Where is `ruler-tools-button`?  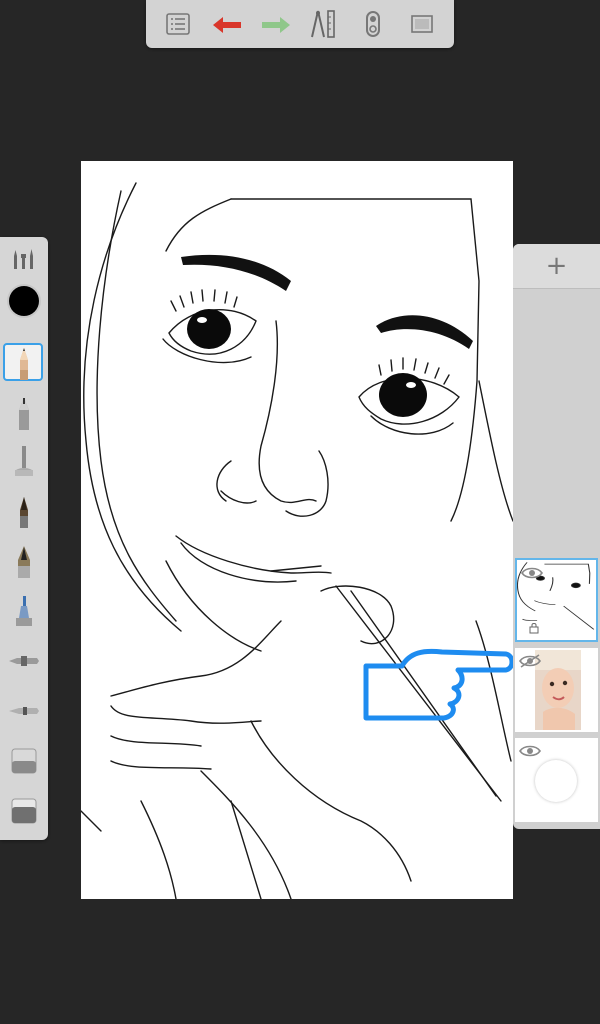
ruler-tools-button is located at coordinates (324, 24).